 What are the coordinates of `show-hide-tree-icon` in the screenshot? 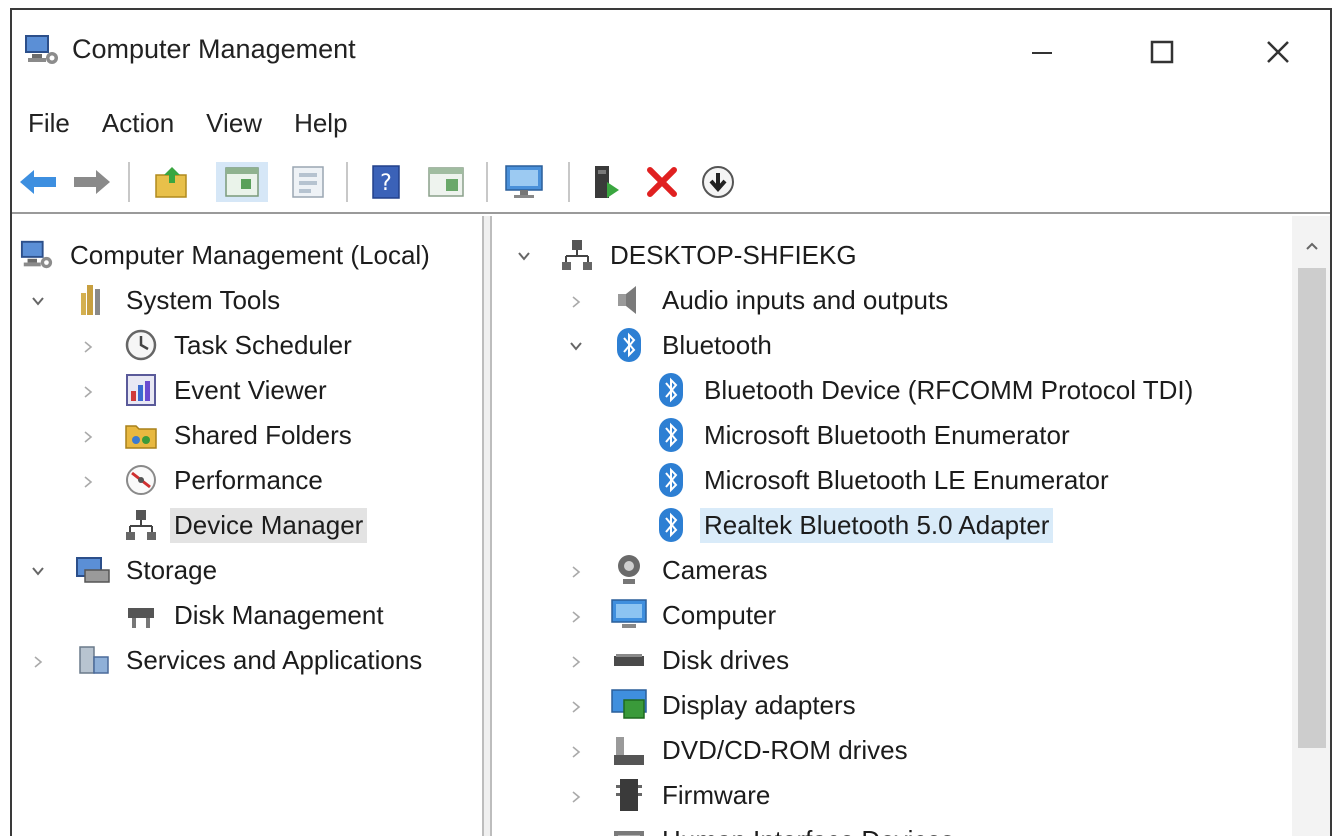 It's located at (242, 182).